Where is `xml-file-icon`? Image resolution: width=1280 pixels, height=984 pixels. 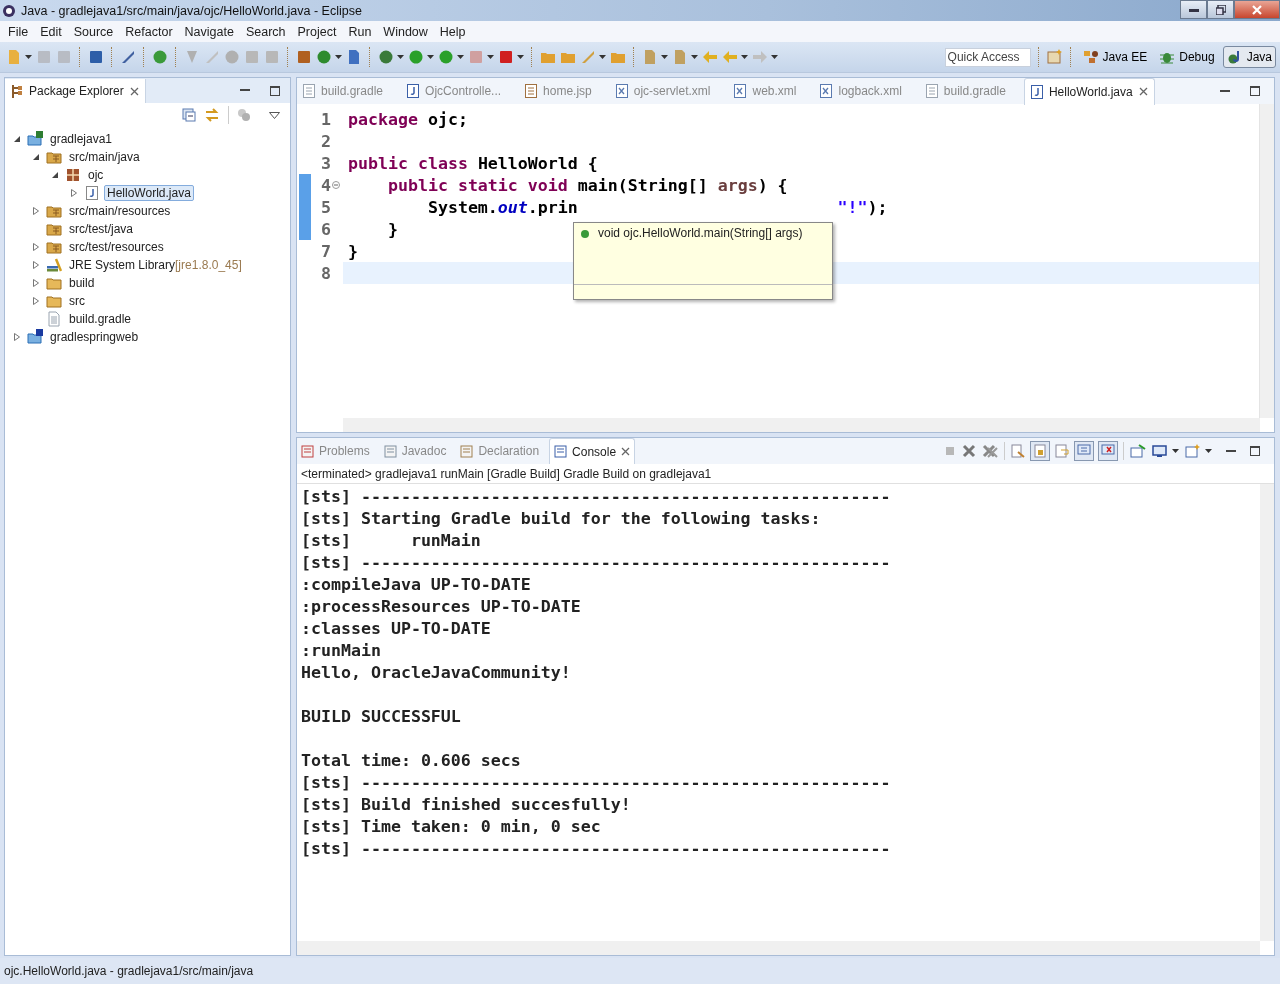
xml-file-icon is located at coordinates (740, 91).